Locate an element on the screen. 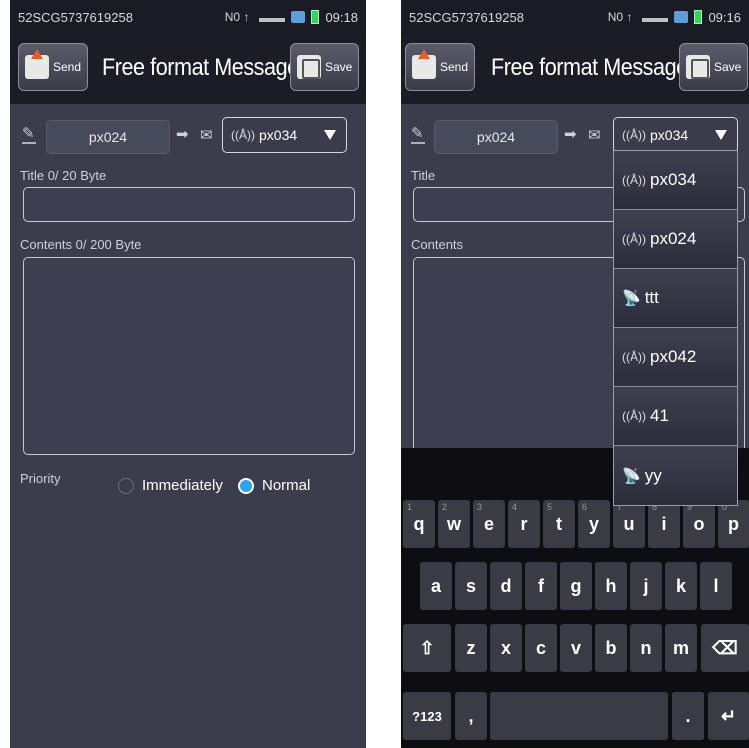 Image resolution: width=749 pixels, height=748 pixels. dropdown-item-label: px042 is located at coordinates (673, 356).